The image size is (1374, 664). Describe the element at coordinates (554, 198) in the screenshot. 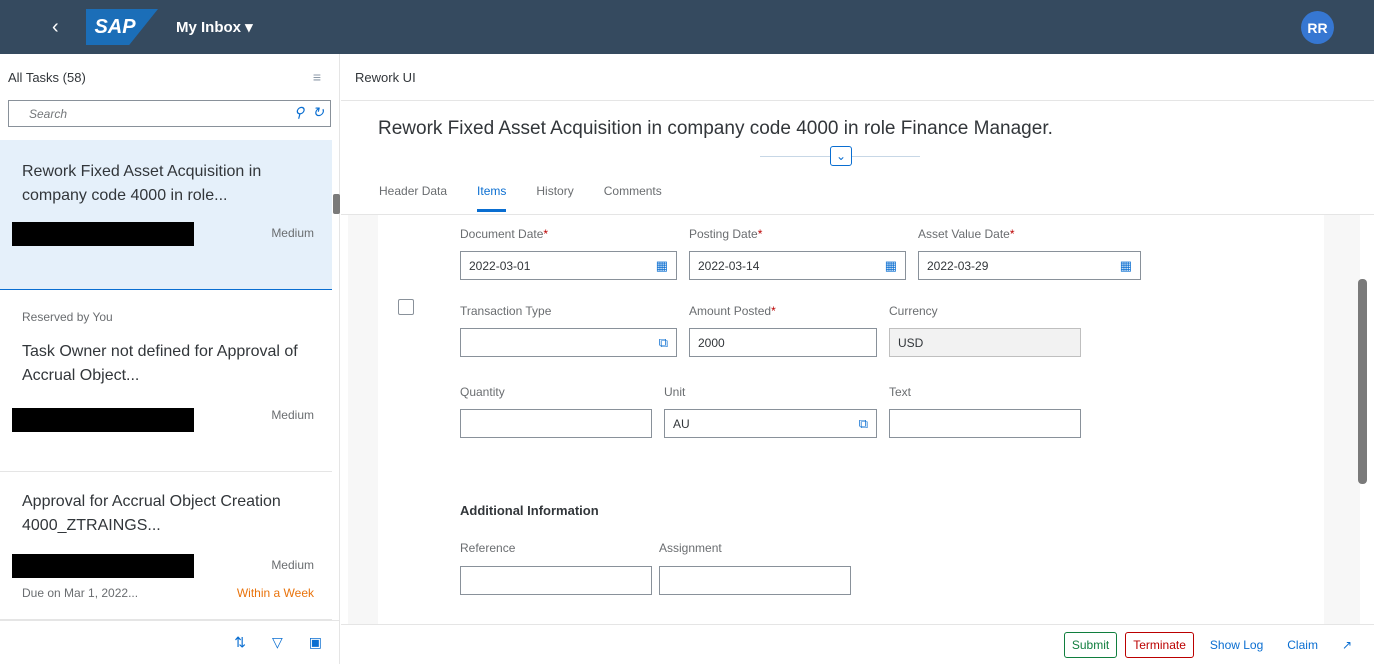

I see `tab-history: History` at that location.